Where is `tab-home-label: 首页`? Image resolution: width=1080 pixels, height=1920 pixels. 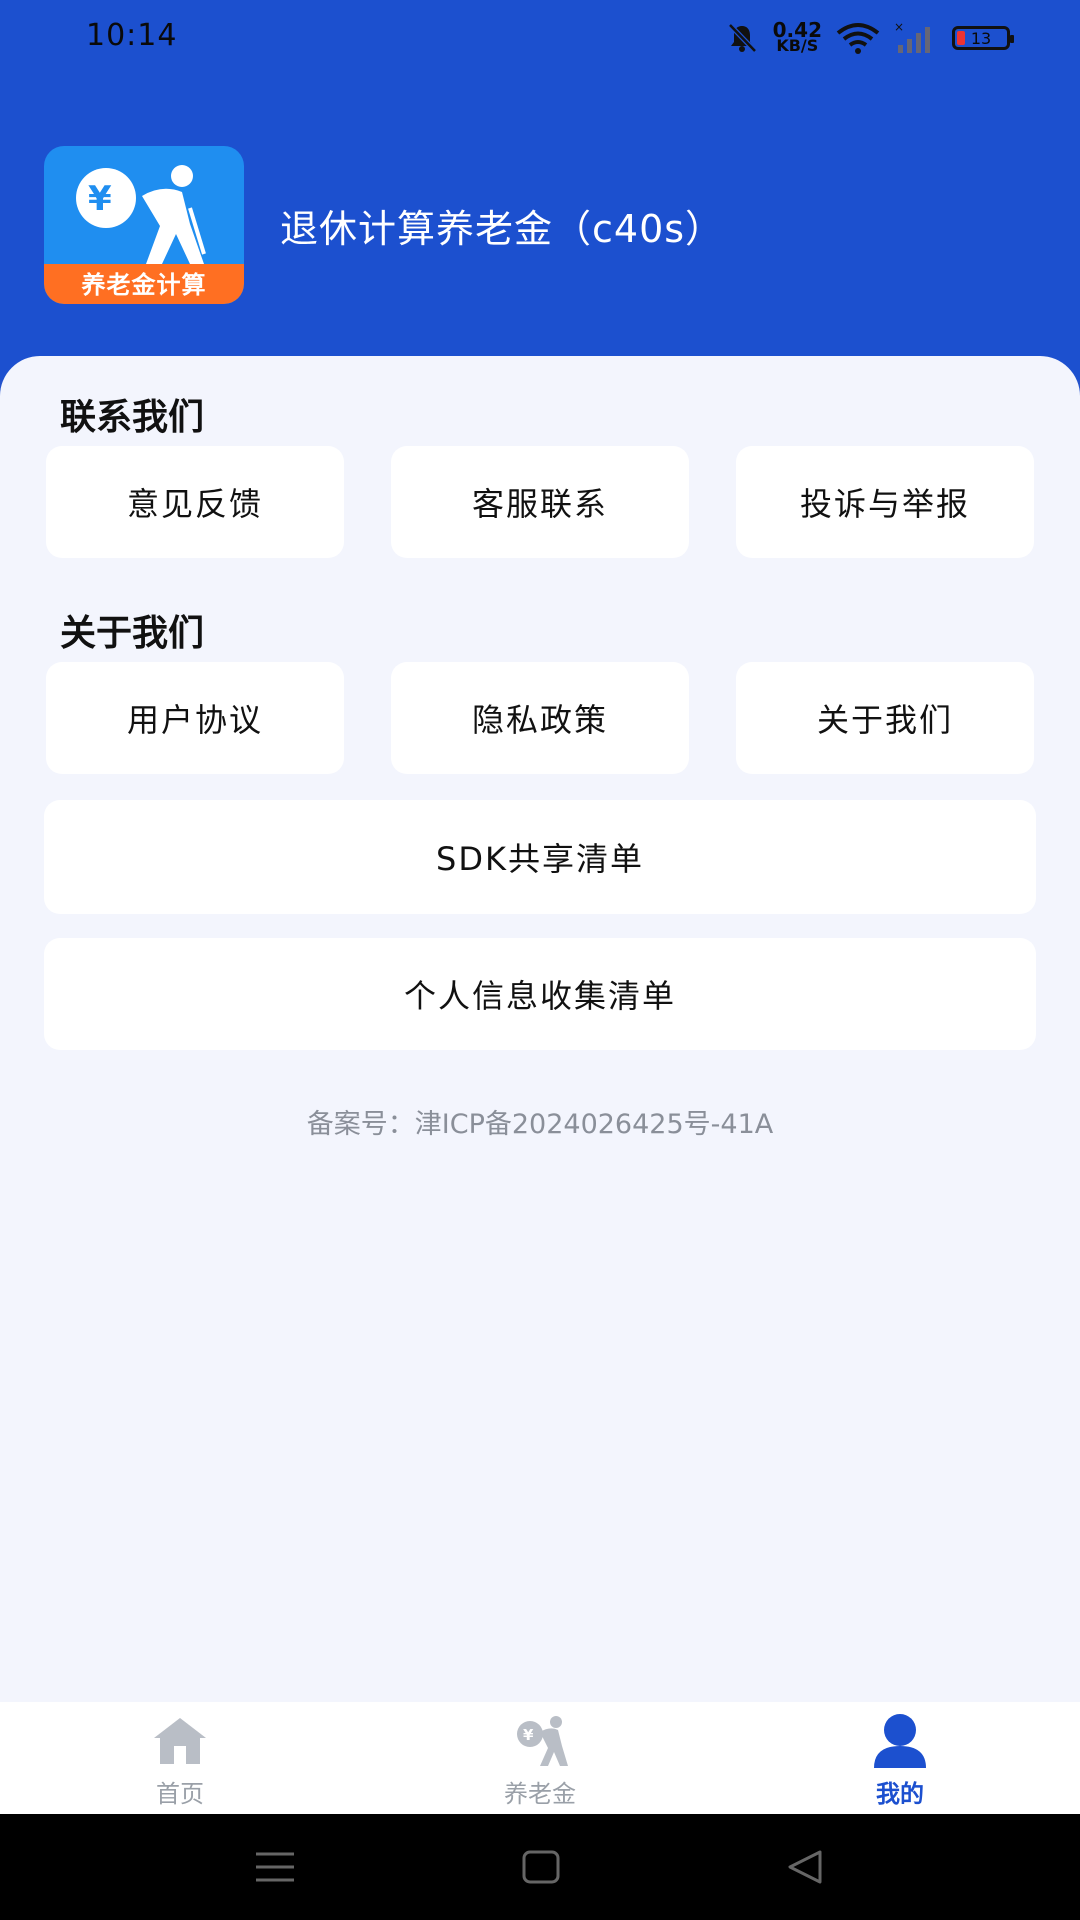
tab-home-label: 首页 is located at coordinates (180, 1794).